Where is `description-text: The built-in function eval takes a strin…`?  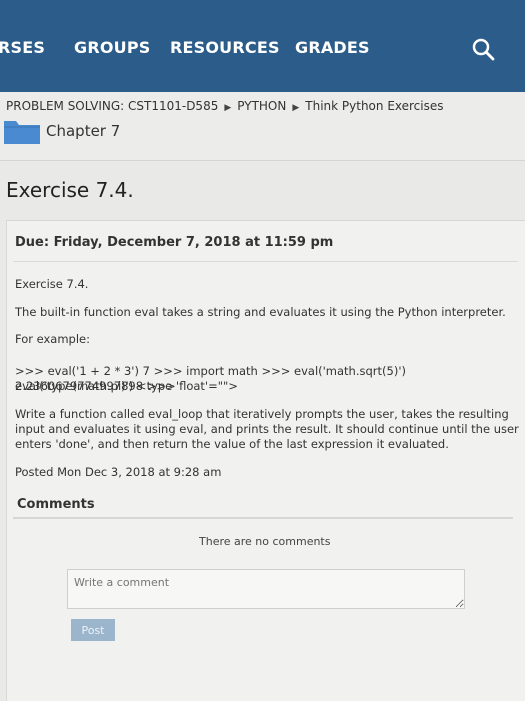
description-text: The built-in function eval takes a strin… is located at coordinates (260, 312).